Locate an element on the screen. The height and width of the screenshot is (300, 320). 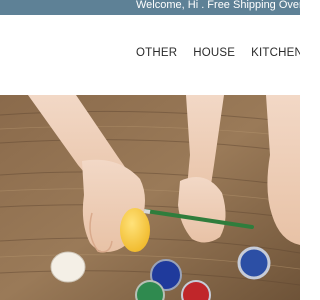
main-nav: OTHER HOUSE KITCHEN TO is located at coordinates (218, 53).